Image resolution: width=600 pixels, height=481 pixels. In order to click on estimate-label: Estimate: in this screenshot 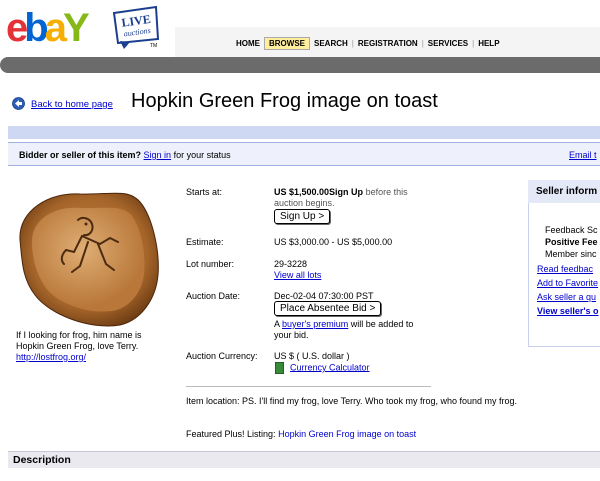, I will do `click(205, 242)`.